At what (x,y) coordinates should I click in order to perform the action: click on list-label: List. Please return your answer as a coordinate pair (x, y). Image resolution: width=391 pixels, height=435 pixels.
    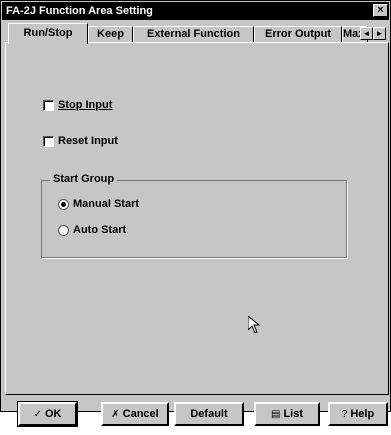
    Looking at the image, I should click on (293, 414).